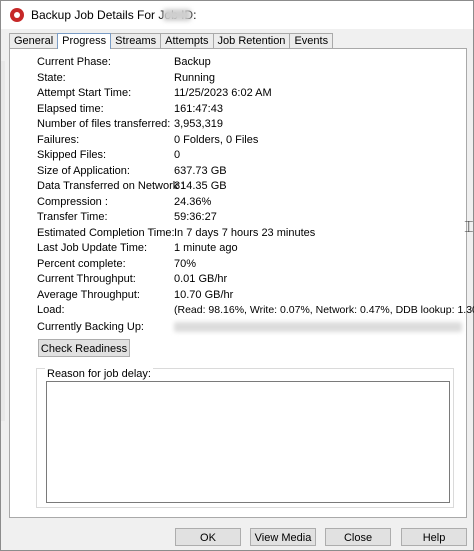 Image resolution: width=474 pixels, height=551 pixels. What do you see at coordinates (469, 227) in the screenshot?
I see `mouse-cursor-icon: ⌶` at bounding box center [469, 227].